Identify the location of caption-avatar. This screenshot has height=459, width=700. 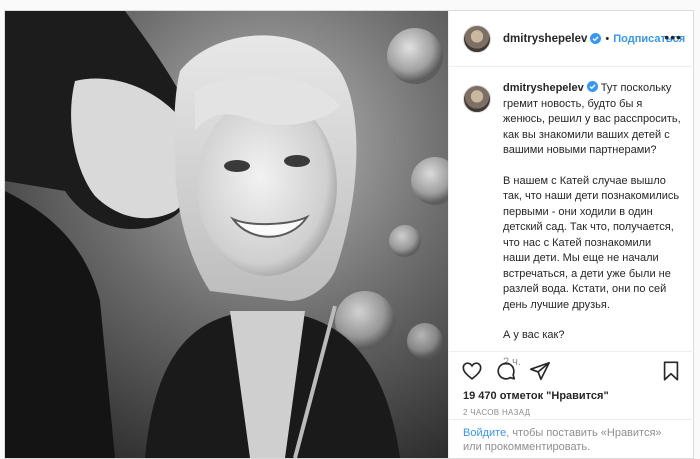
(477, 99).